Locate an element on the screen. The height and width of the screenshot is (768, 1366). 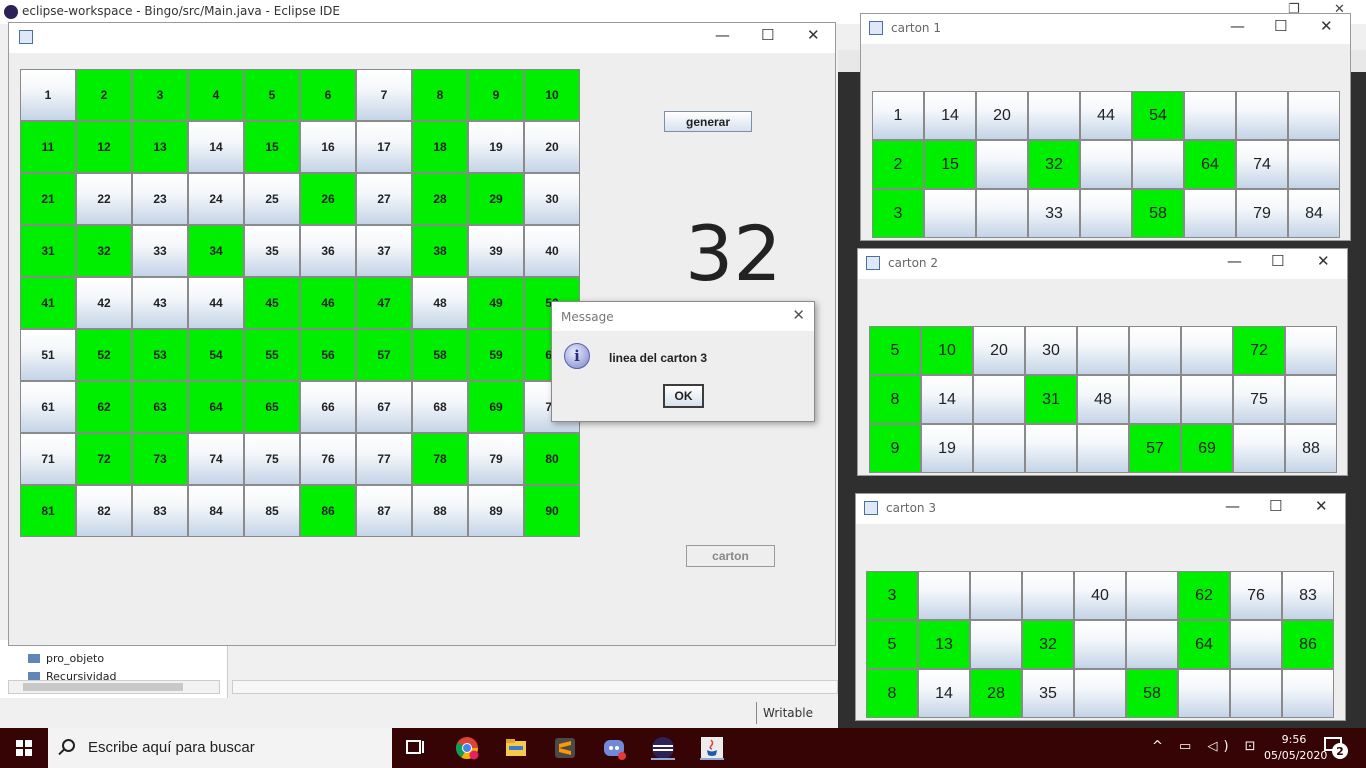
board-cell: 13 is located at coordinates (160, 147).